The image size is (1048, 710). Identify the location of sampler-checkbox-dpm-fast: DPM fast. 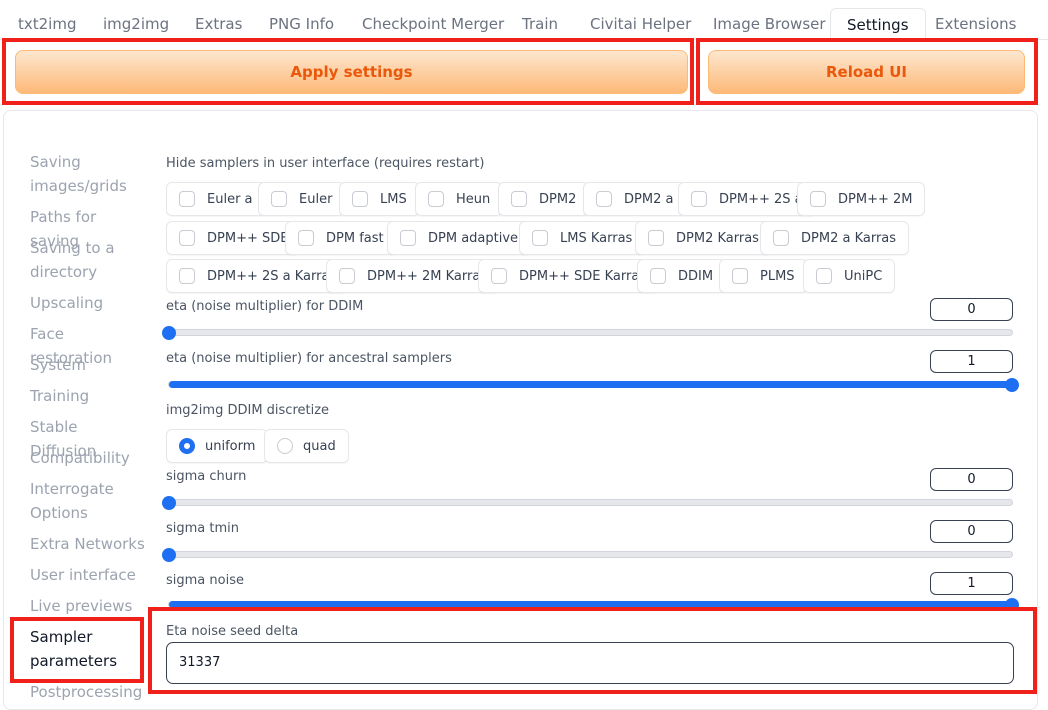
(341, 238).